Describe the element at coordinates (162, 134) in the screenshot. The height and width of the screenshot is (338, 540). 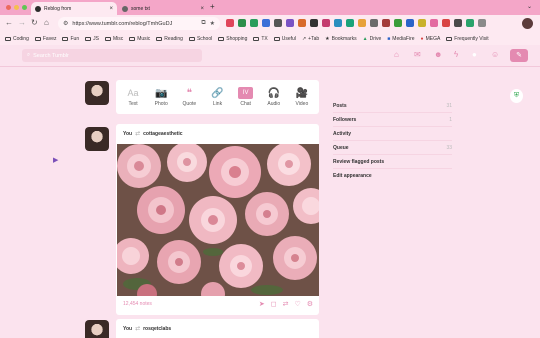
I see `source-blog-link: cottageaesthetic` at that location.